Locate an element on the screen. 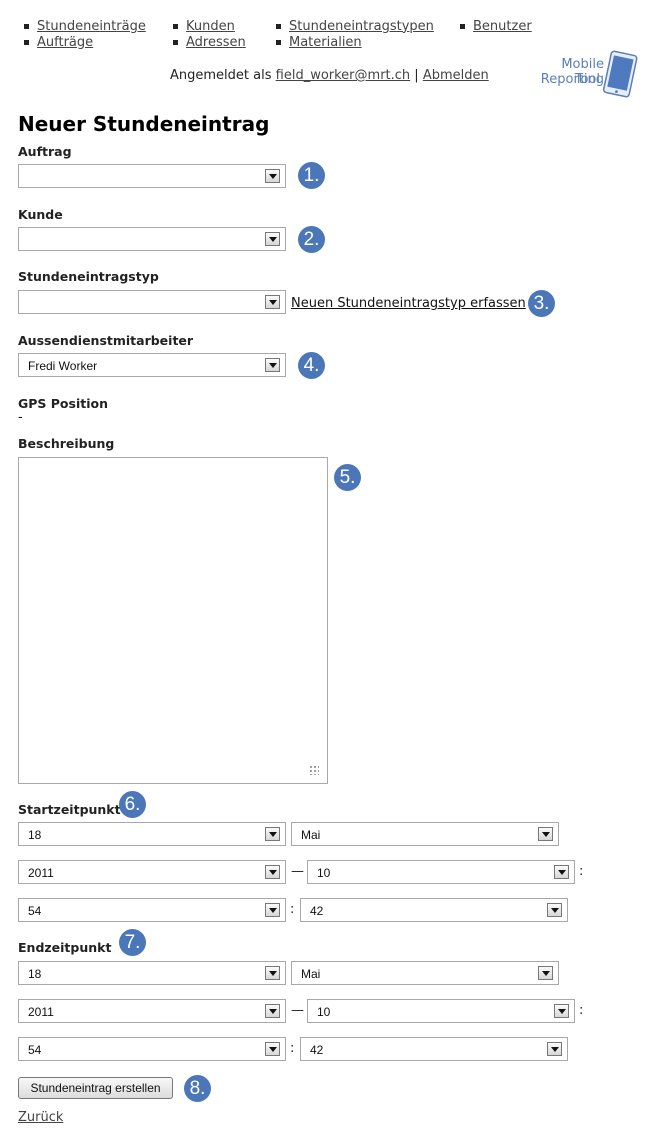 This screenshot has width=659, height=1143. start-label: Startzeitpunkt is located at coordinates (69, 809).